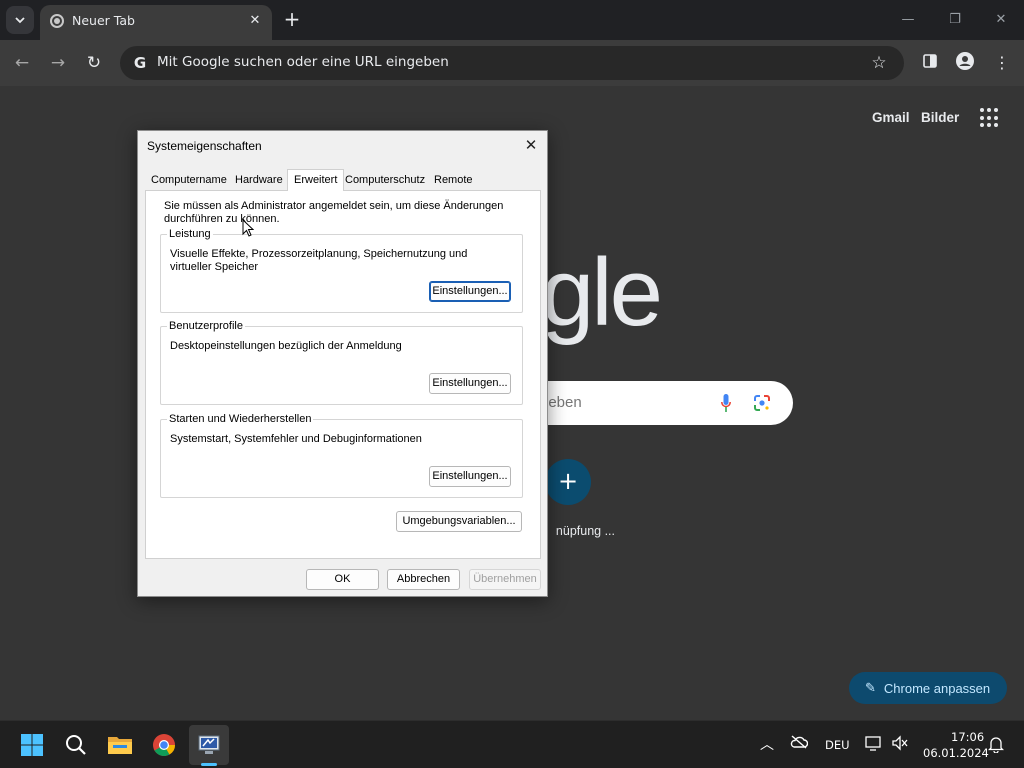 This screenshot has height=768, width=1024. What do you see at coordinates (303, 62) in the screenshot?
I see `address-bar-text: Mit Google suchen oder eine URL eingeben` at bounding box center [303, 62].